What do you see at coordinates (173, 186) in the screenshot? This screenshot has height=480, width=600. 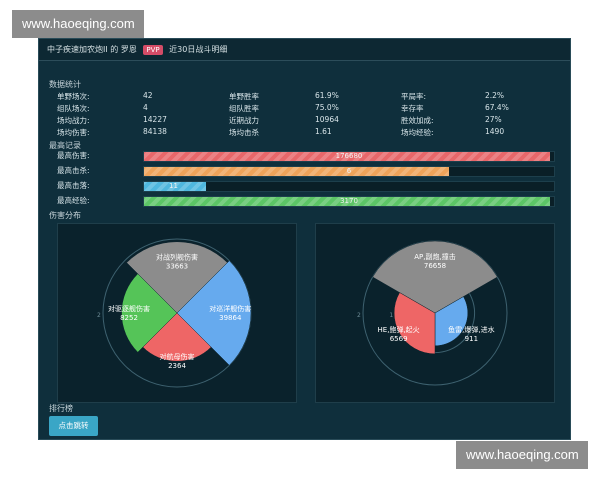 I see `record-bar-value: 11` at bounding box center [173, 186].